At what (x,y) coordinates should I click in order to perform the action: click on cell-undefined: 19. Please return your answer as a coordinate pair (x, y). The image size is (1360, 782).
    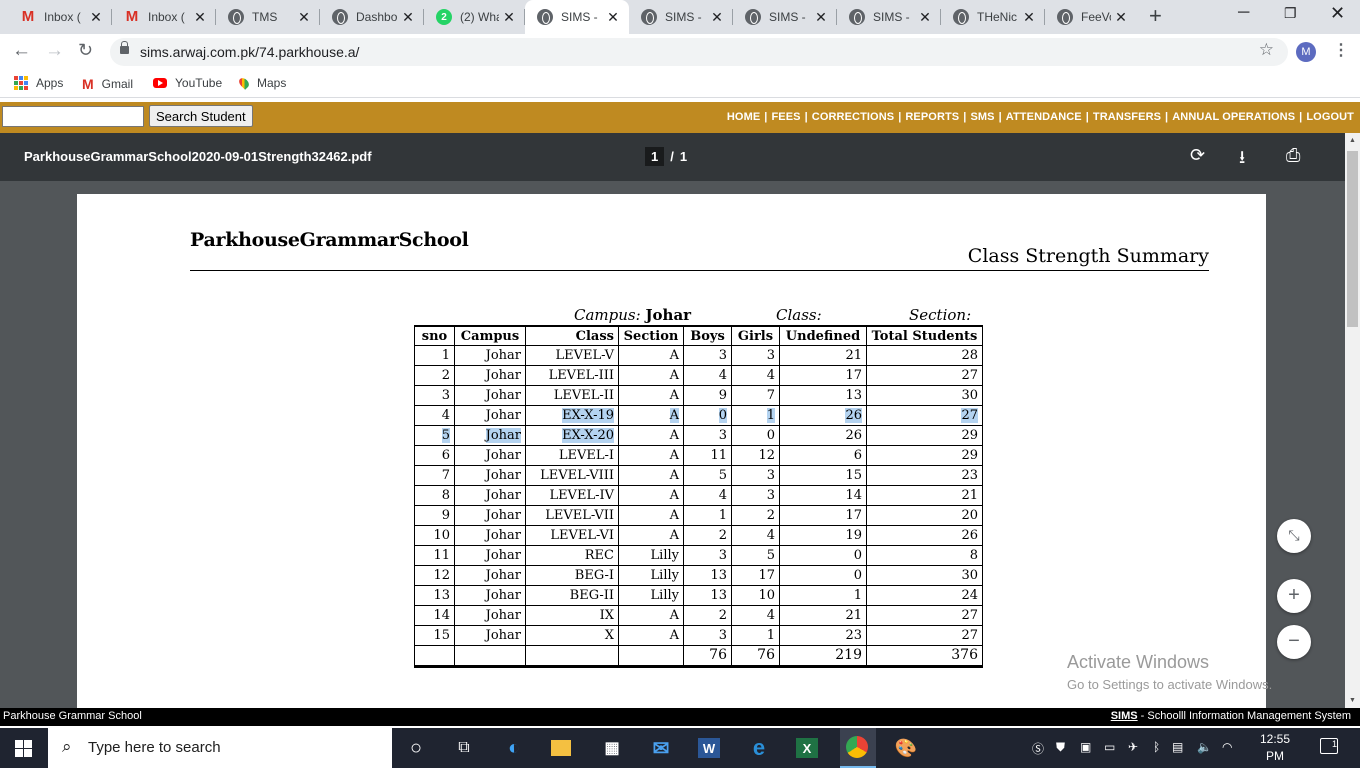
    Looking at the image, I should click on (823, 536).